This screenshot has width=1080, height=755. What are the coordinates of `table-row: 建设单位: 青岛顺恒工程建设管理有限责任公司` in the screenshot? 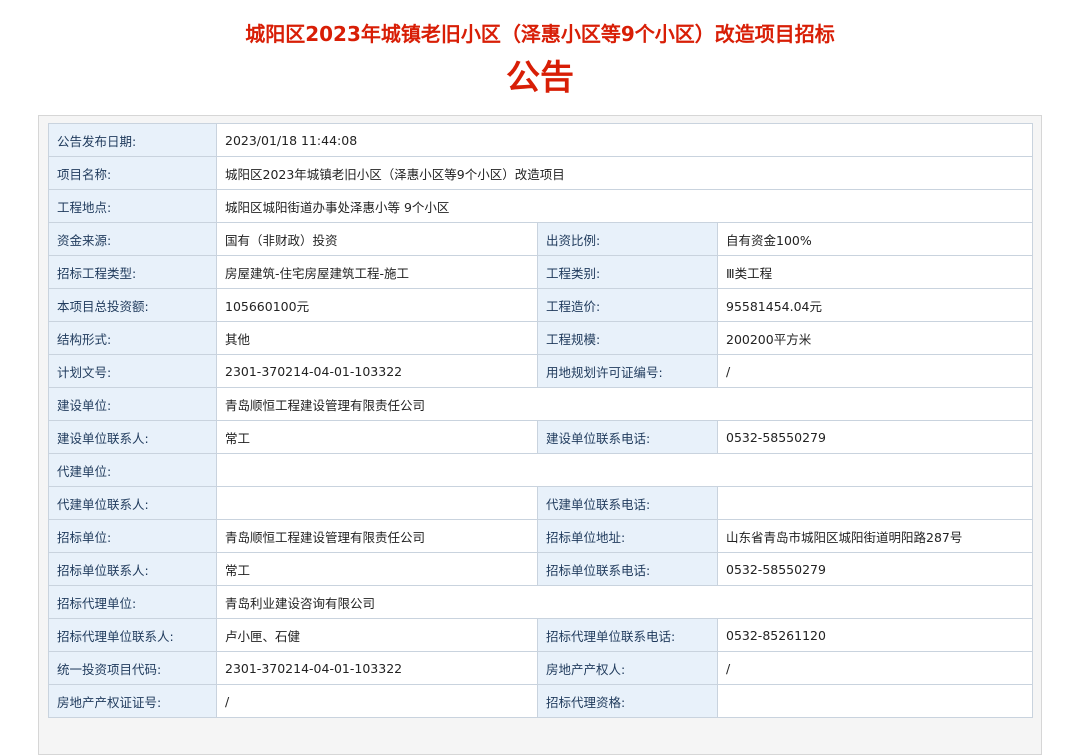 It's located at (541, 404).